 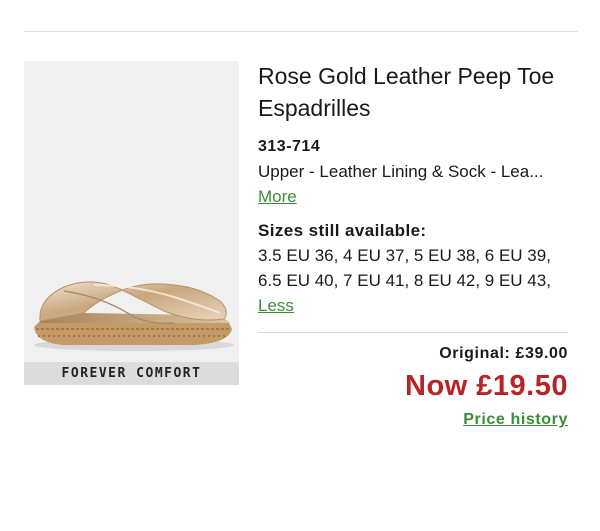 What do you see at coordinates (276, 305) in the screenshot?
I see `less-link: Less` at bounding box center [276, 305].